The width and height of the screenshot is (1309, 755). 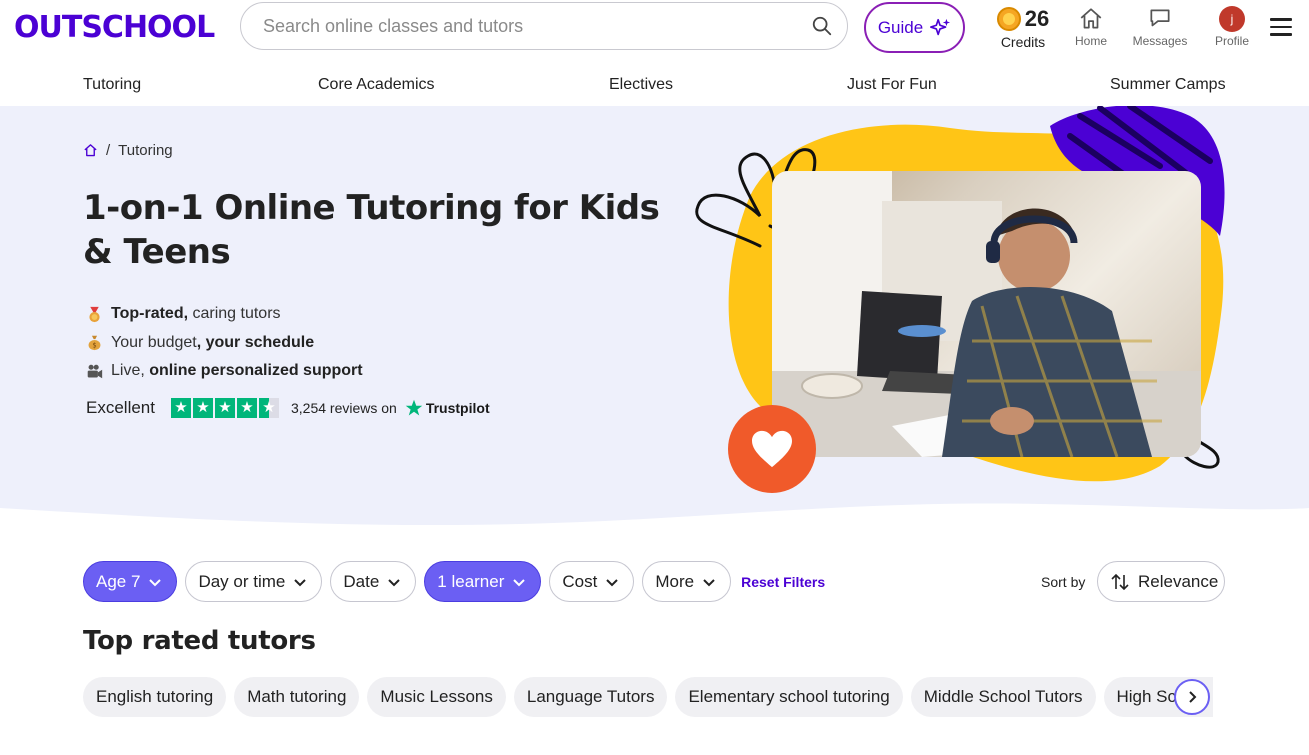 I want to click on sort-icon, so click(x=1120, y=581).